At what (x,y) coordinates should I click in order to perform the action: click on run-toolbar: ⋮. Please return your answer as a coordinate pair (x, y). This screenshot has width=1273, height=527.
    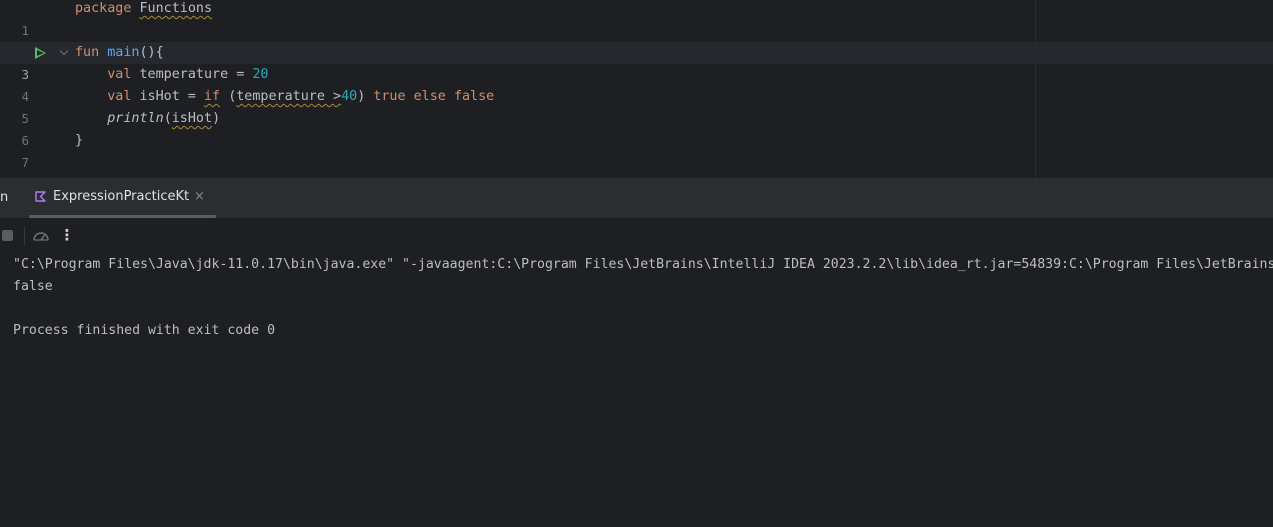
    Looking at the image, I should click on (636, 236).